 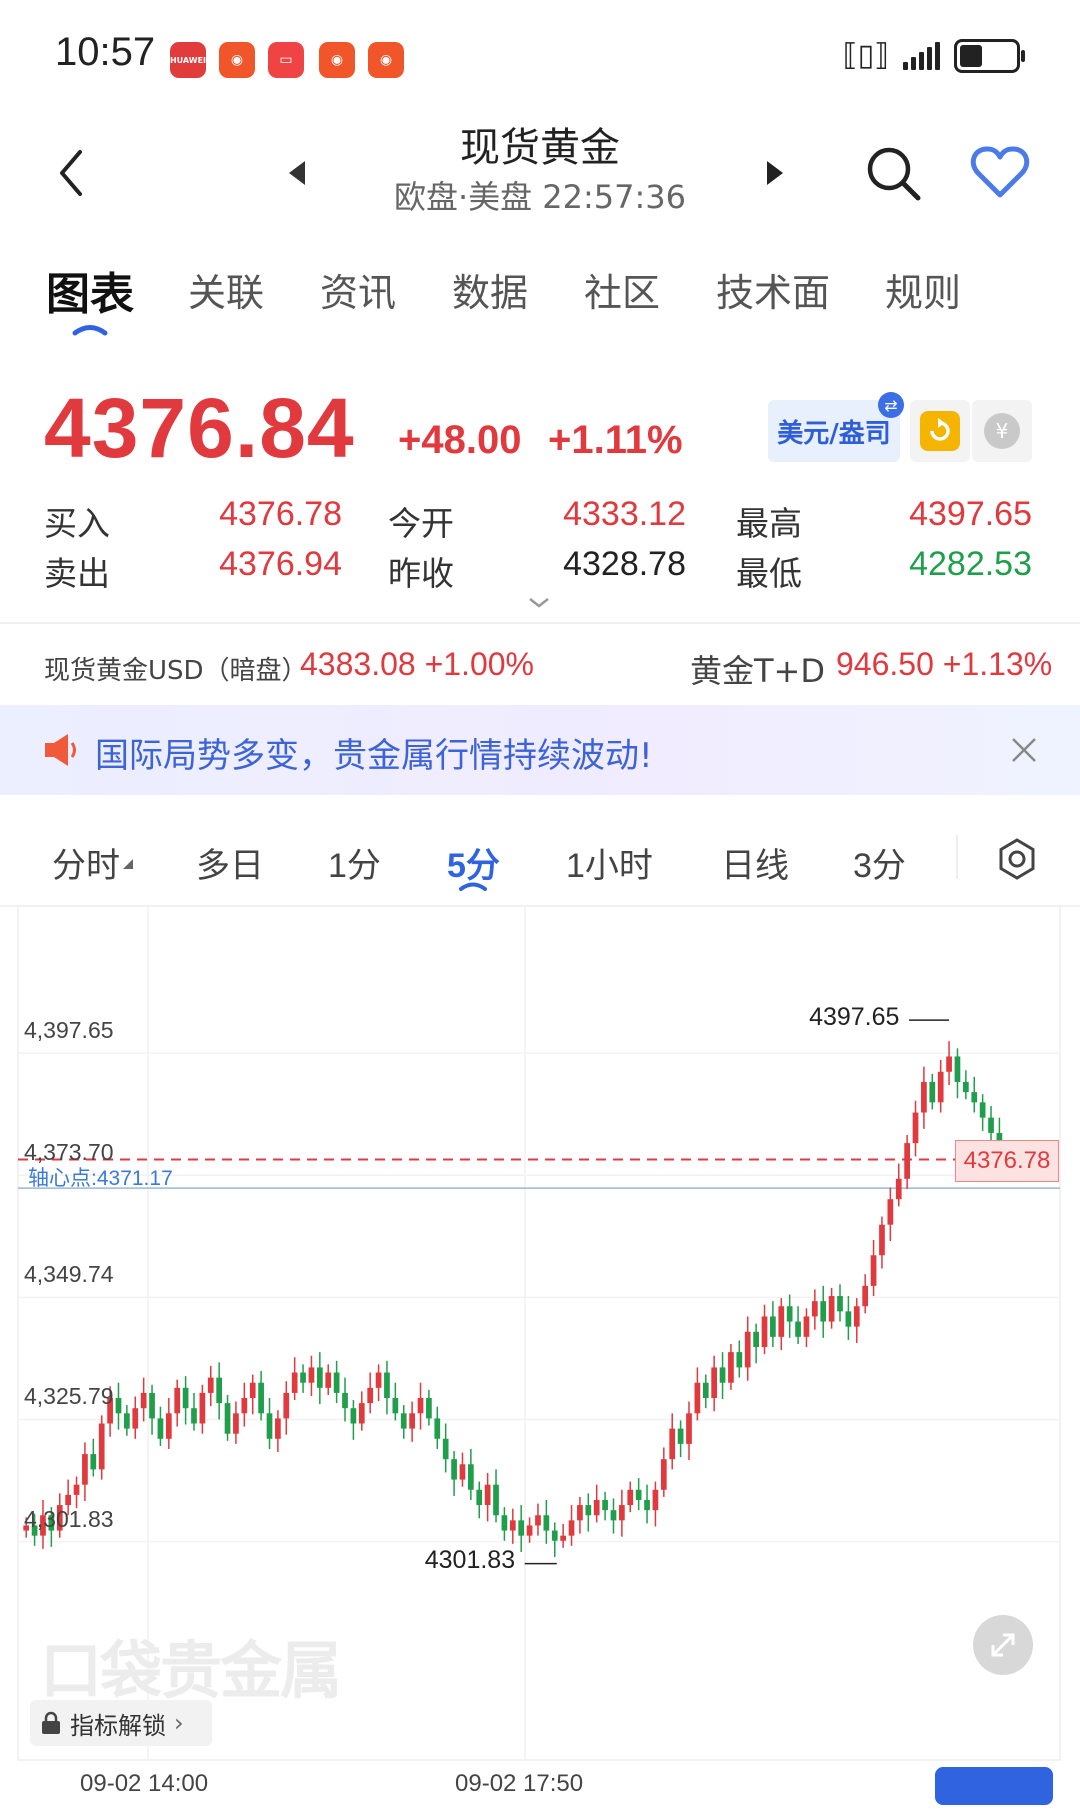 What do you see at coordinates (769, 523) in the screenshot?
I see `high-label: 最高` at bounding box center [769, 523].